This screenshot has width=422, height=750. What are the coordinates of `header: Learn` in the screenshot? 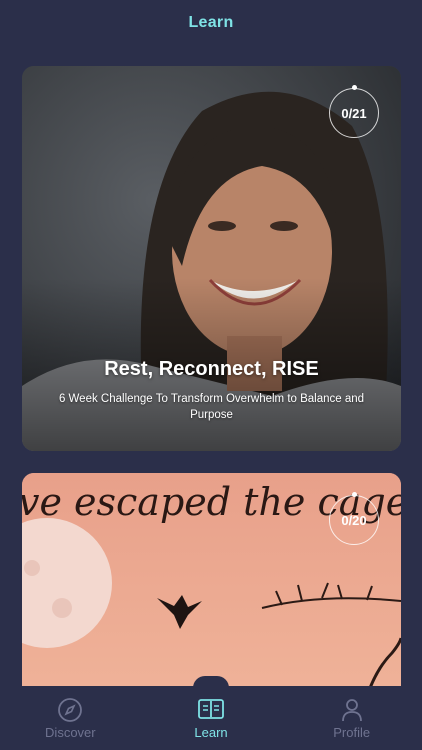 It's located at (211, 23).